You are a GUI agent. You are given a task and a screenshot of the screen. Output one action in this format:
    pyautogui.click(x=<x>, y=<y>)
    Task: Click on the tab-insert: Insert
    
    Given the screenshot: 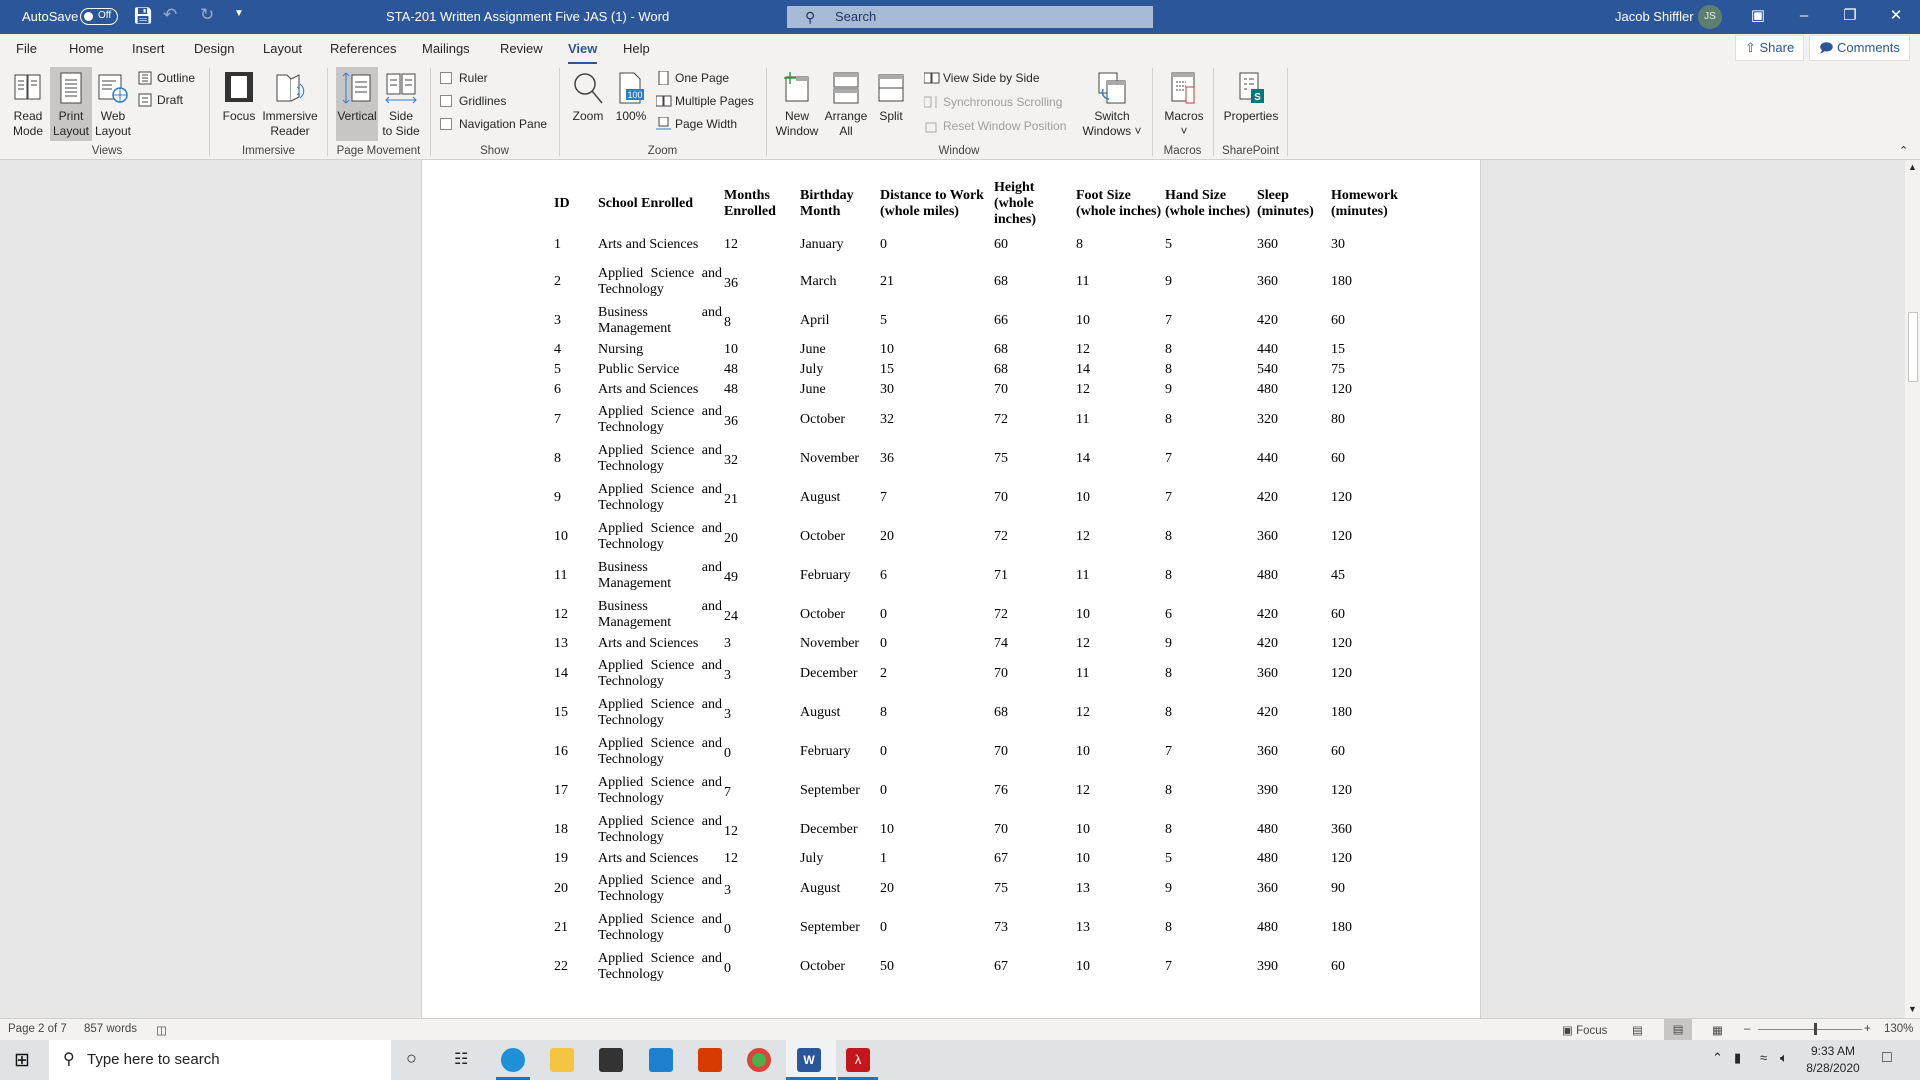 What is the action you would take?
    pyautogui.click(x=148, y=48)
    